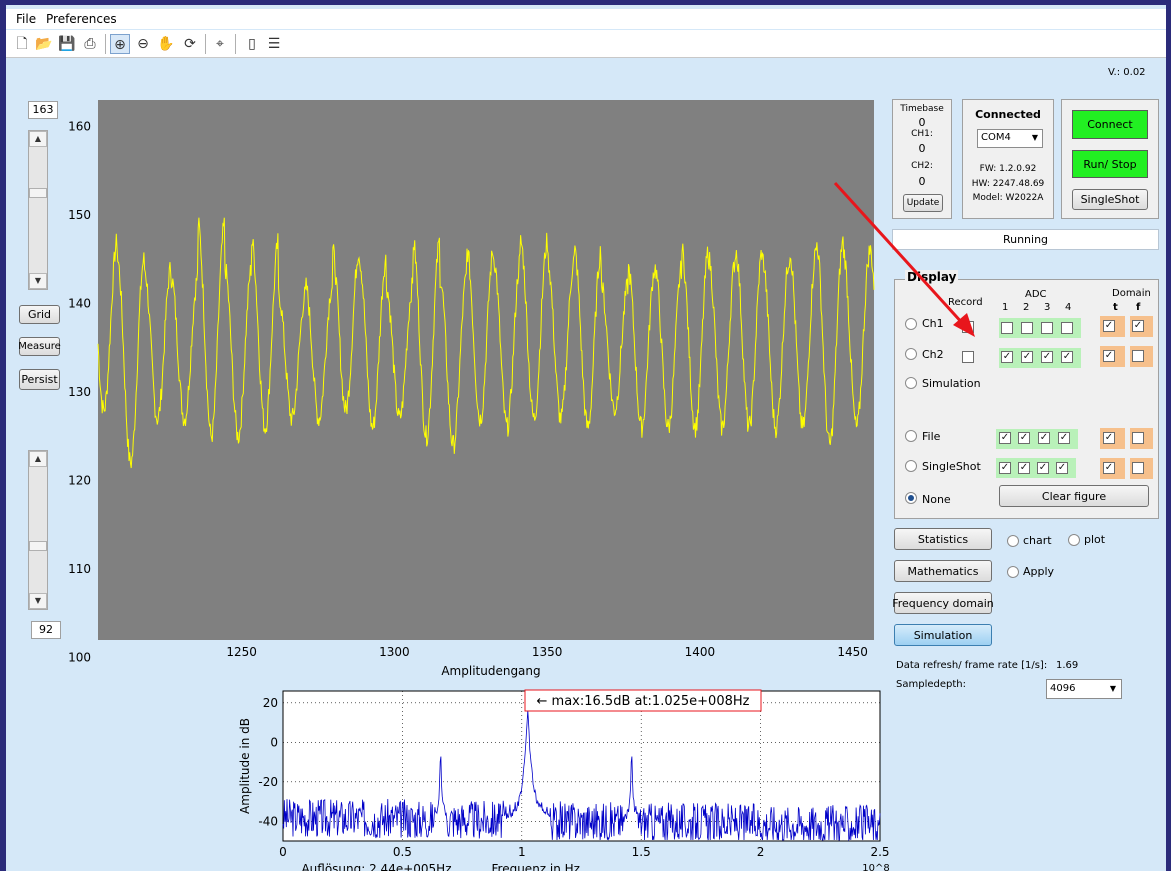 This screenshot has height=871, width=1171. What do you see at coordinates (1013, 541) in the screenshot?
I see `chart-radio` at bounding box center [1013, 541].